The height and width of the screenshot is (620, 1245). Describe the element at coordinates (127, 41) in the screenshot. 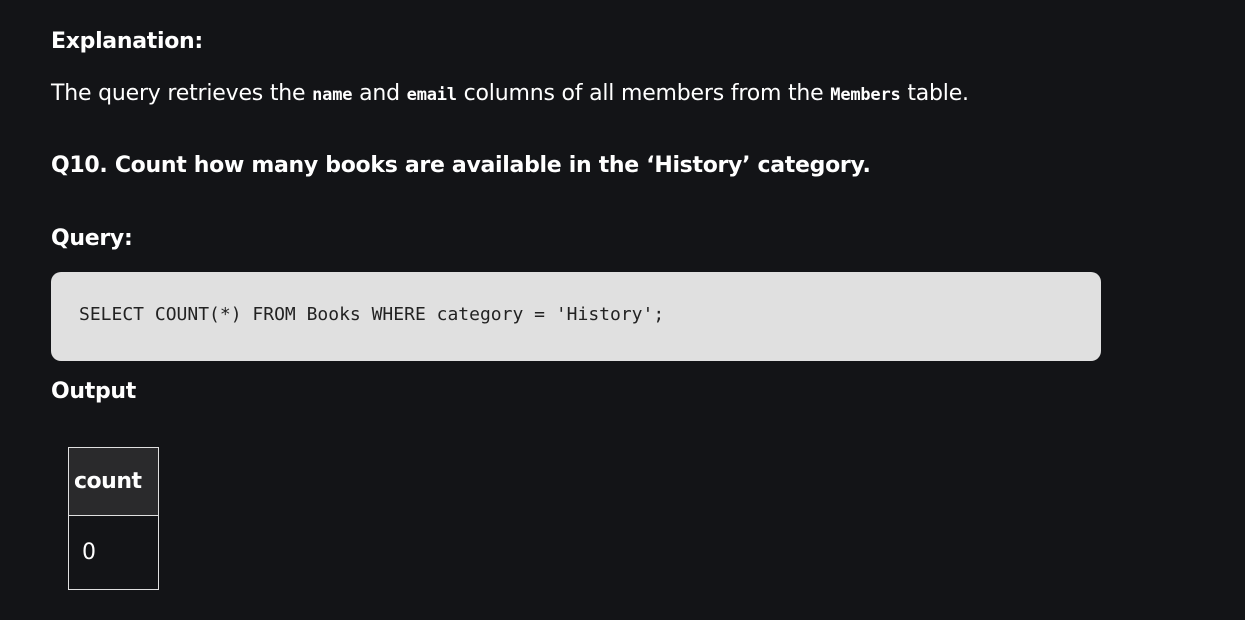

I see `explanation-heading: Explanation:` at that location.